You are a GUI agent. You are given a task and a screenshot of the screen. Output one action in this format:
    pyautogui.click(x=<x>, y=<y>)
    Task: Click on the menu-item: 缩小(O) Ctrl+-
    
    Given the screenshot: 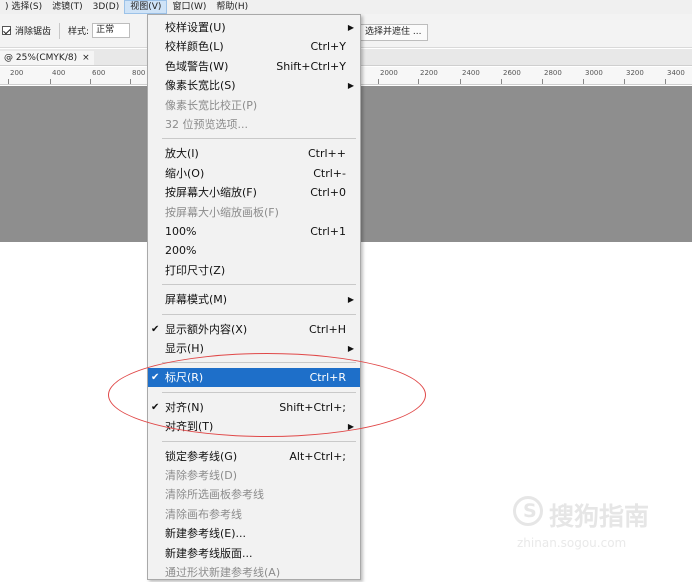 What is the action you would take?
    pyautogui.click(x=254, y=173)
    